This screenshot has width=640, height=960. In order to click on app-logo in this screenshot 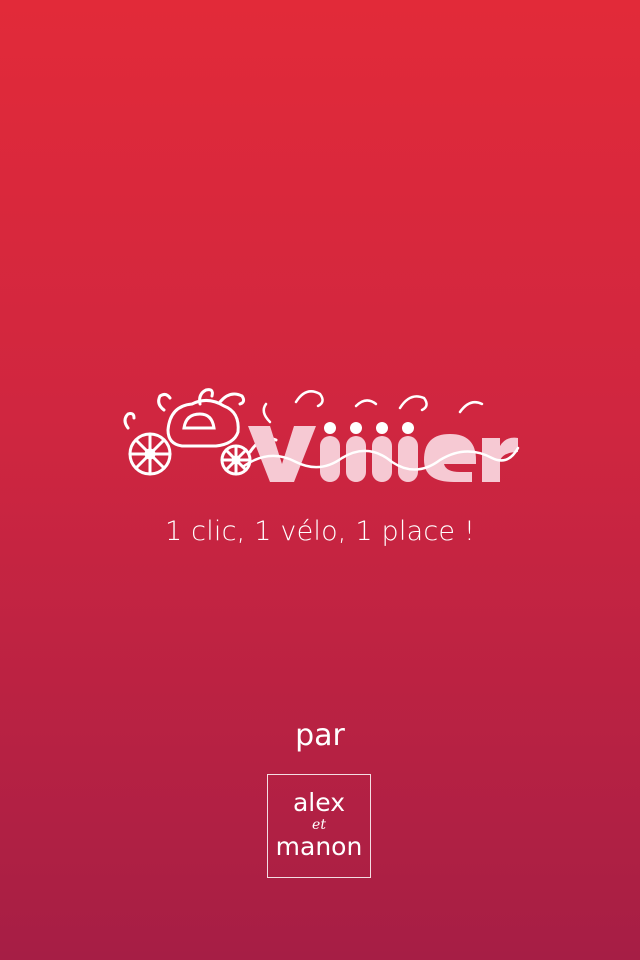, I will do `click(320, 437)`.